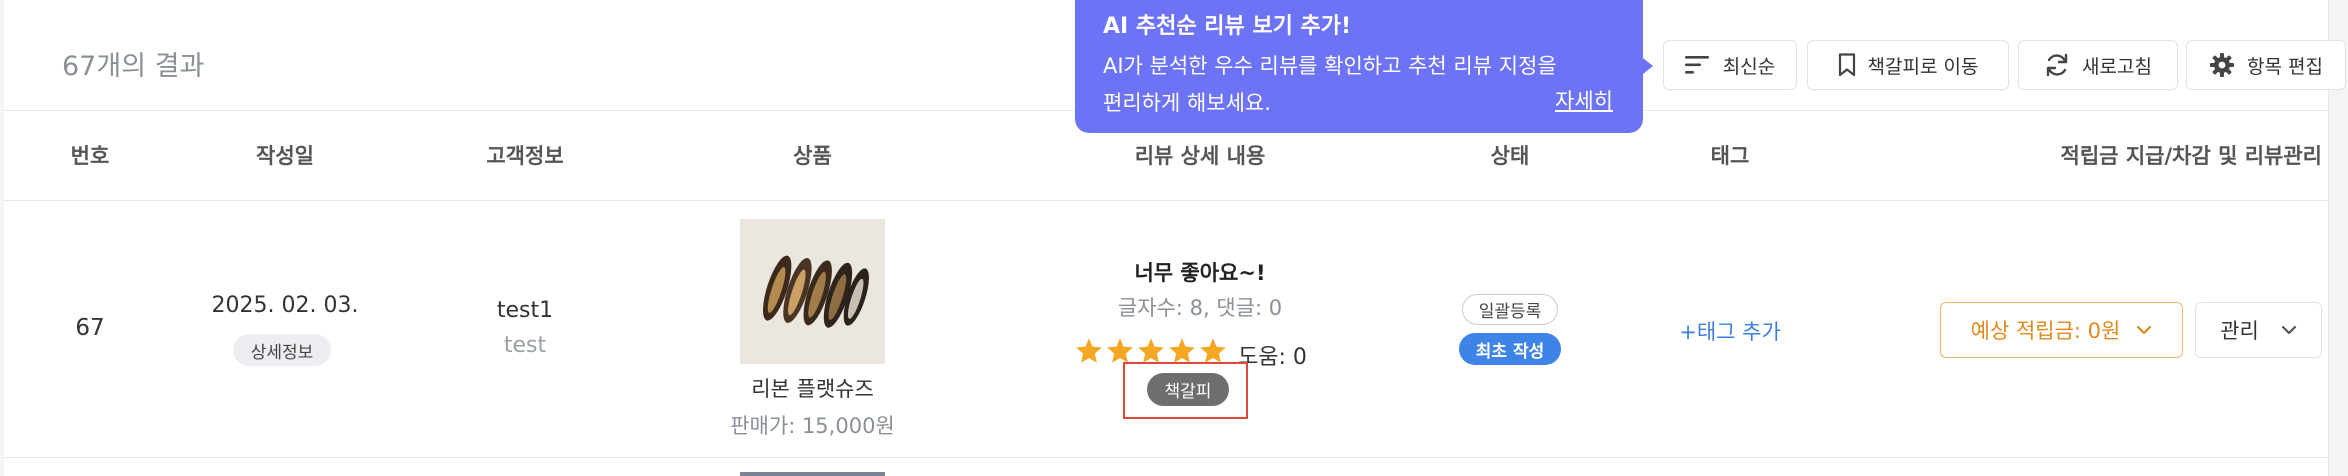 The width and height of the screenshot is (2348, 476). What do you see at coordinates (1648, 66) in the screenshot?
I see `tooltip-arrow` at bounding box center [1648, 66].